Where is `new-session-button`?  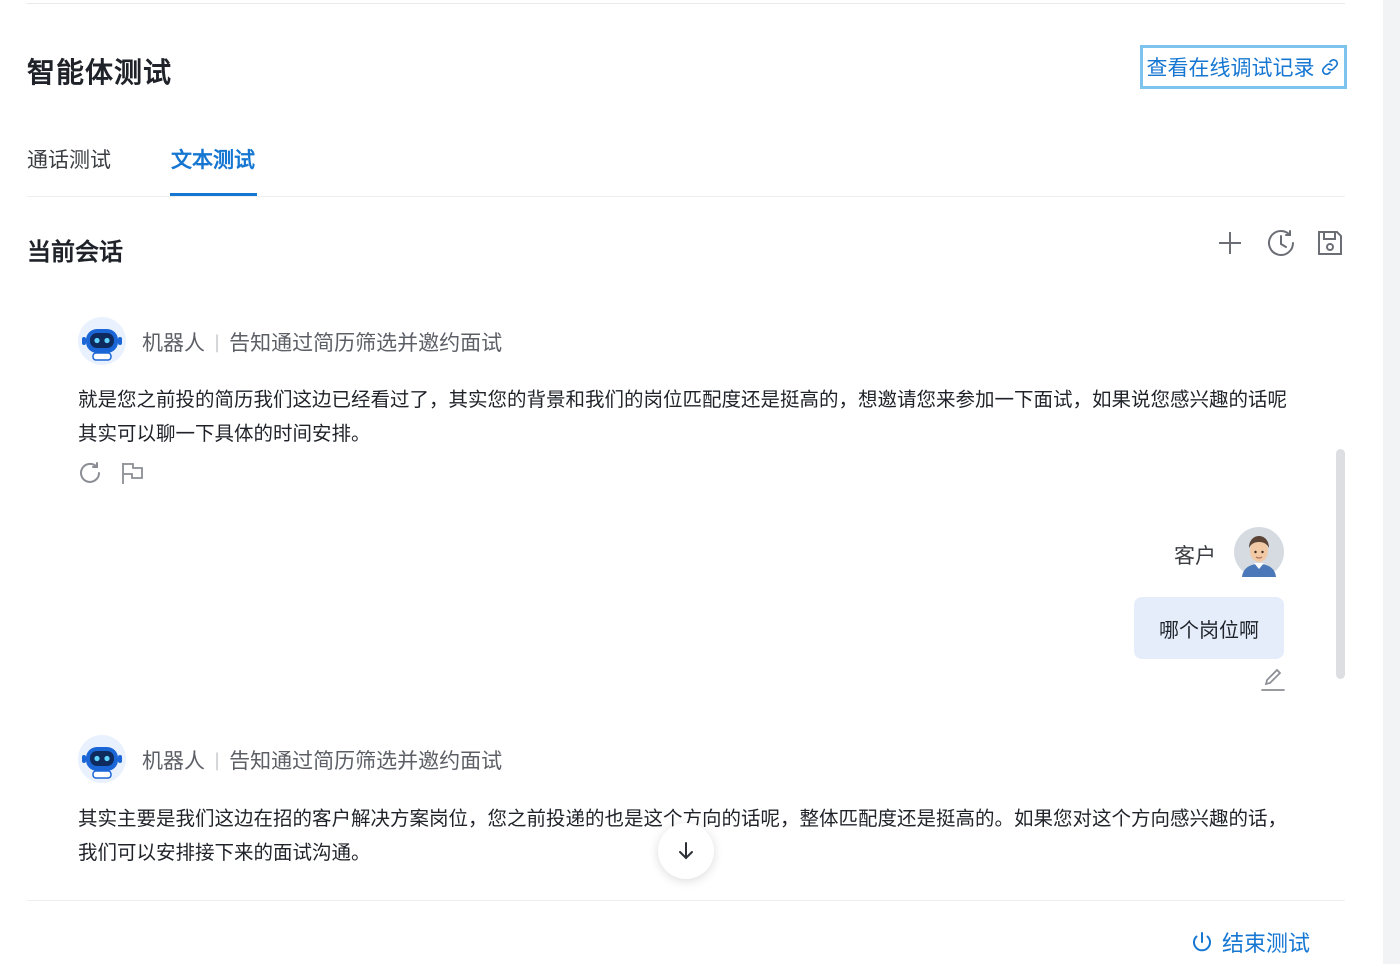 new-session-button is located at coordinates (1230, 243).